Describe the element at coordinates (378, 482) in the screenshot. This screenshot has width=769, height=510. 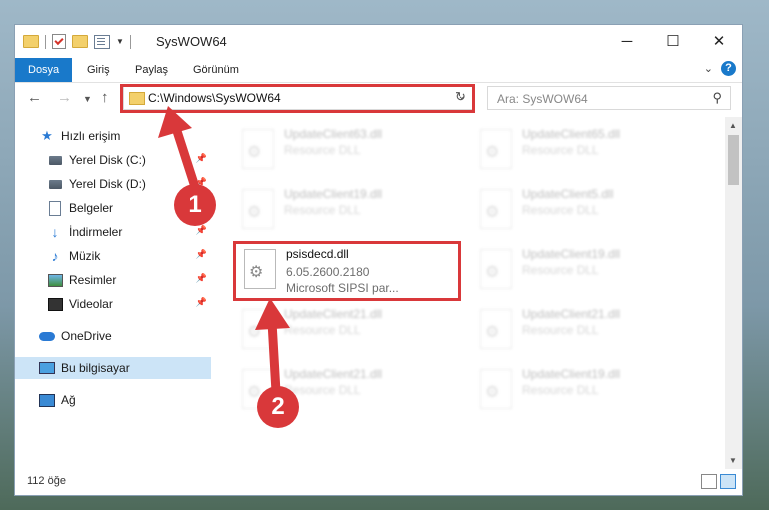
I see `status-bar: 112 öğe` at that location.